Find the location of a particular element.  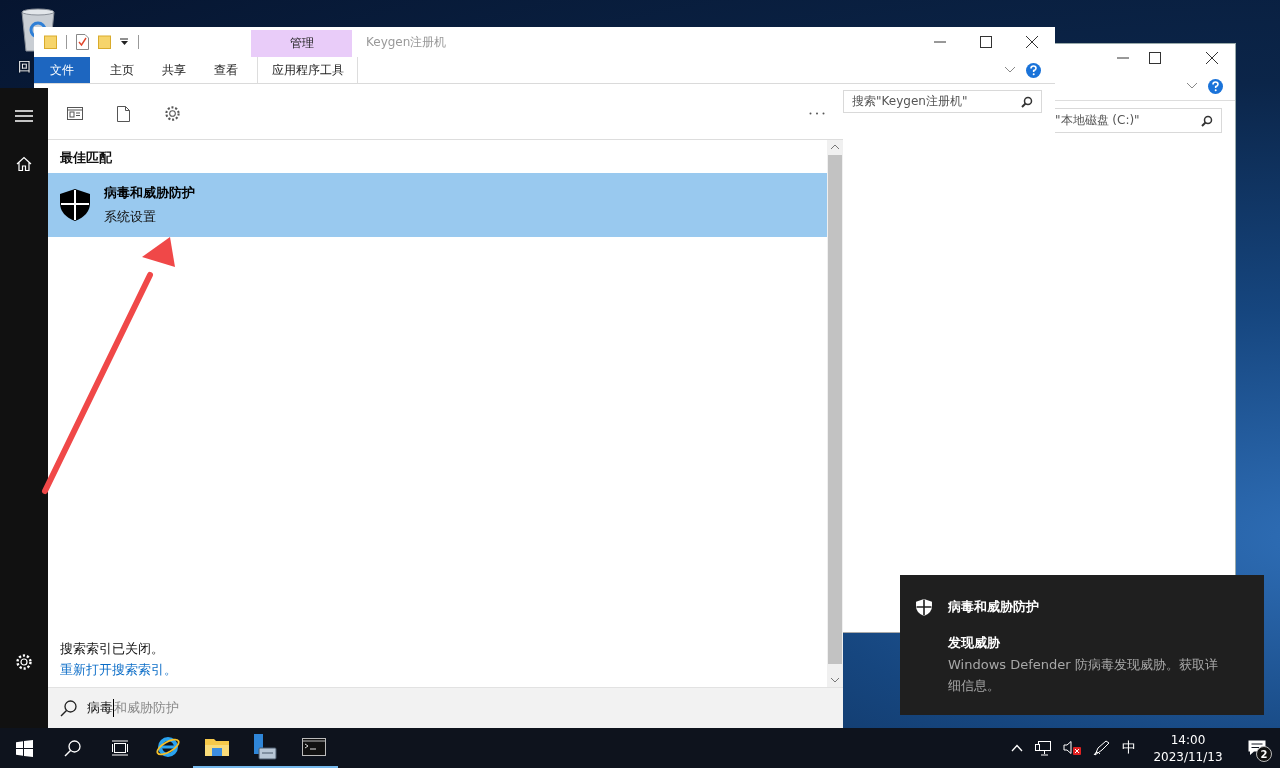

search-result: 病毒和威胁防护 系统设置 is located at coordinates (437, 205).